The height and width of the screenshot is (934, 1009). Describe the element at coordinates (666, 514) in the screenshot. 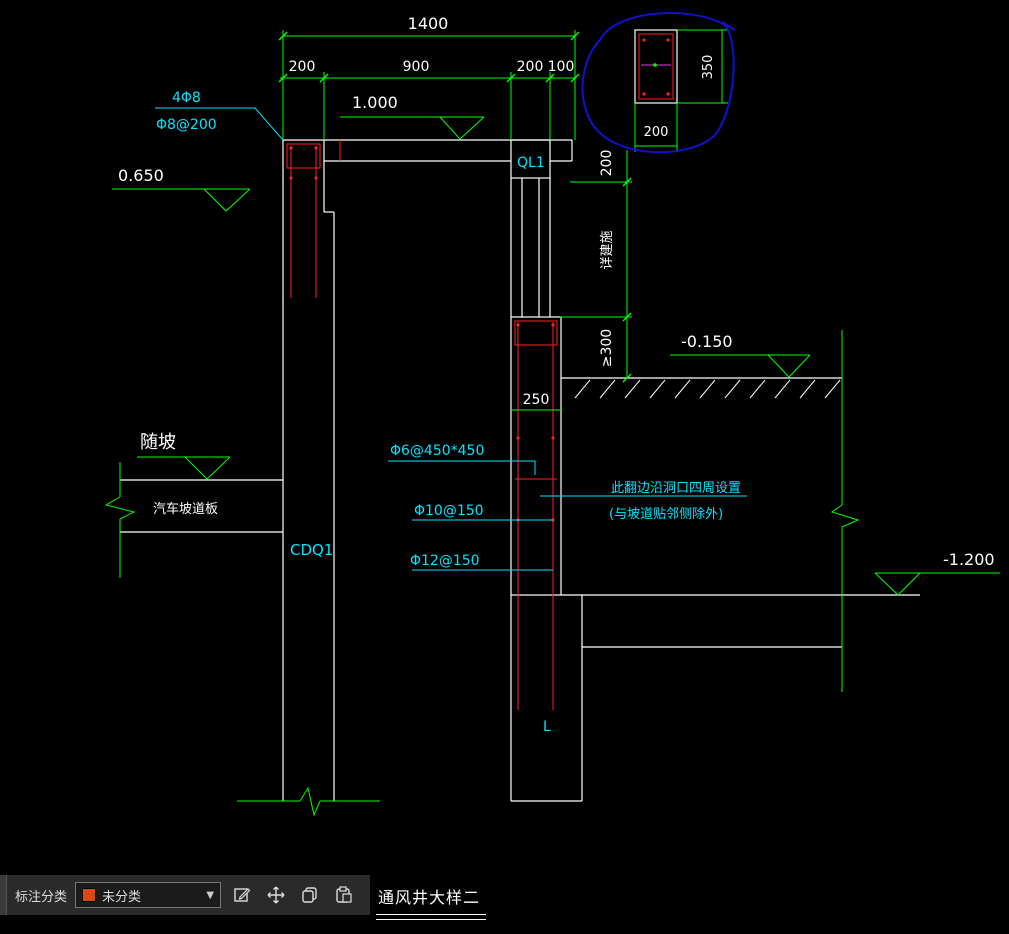

I see `note-line-2: (与坡道贴邻侧除外)` at that location.